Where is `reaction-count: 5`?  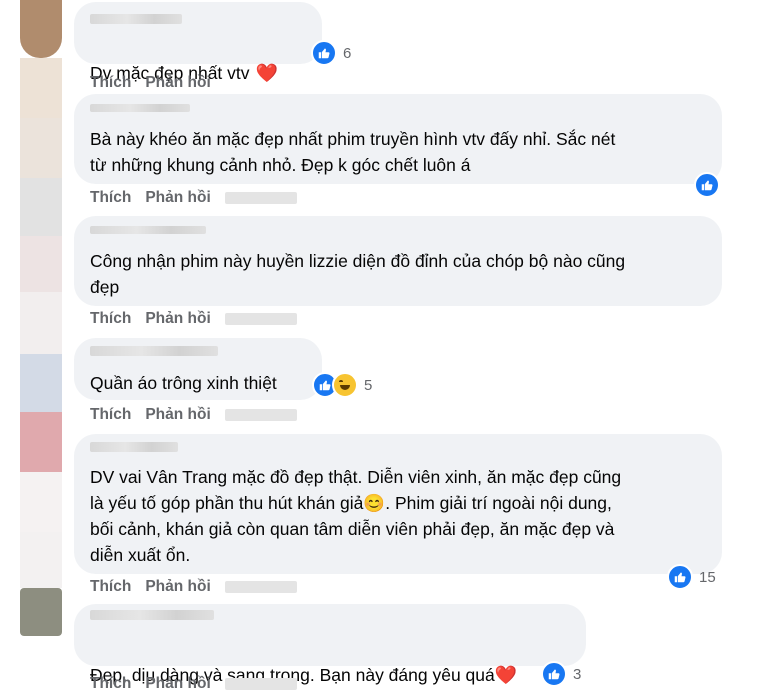 reaction-count: 5 is located at coordinates (368, 385).